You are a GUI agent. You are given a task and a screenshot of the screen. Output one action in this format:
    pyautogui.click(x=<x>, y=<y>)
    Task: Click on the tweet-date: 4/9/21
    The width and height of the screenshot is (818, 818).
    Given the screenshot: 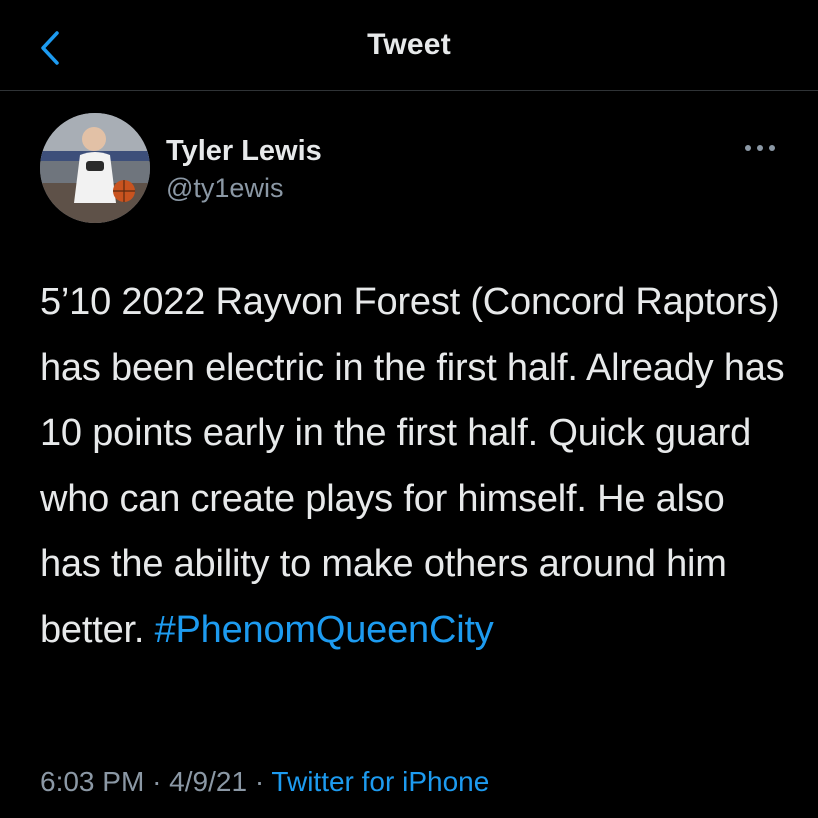 What is the action you would take?
    pyautogui.click(x=208, y=781)
    